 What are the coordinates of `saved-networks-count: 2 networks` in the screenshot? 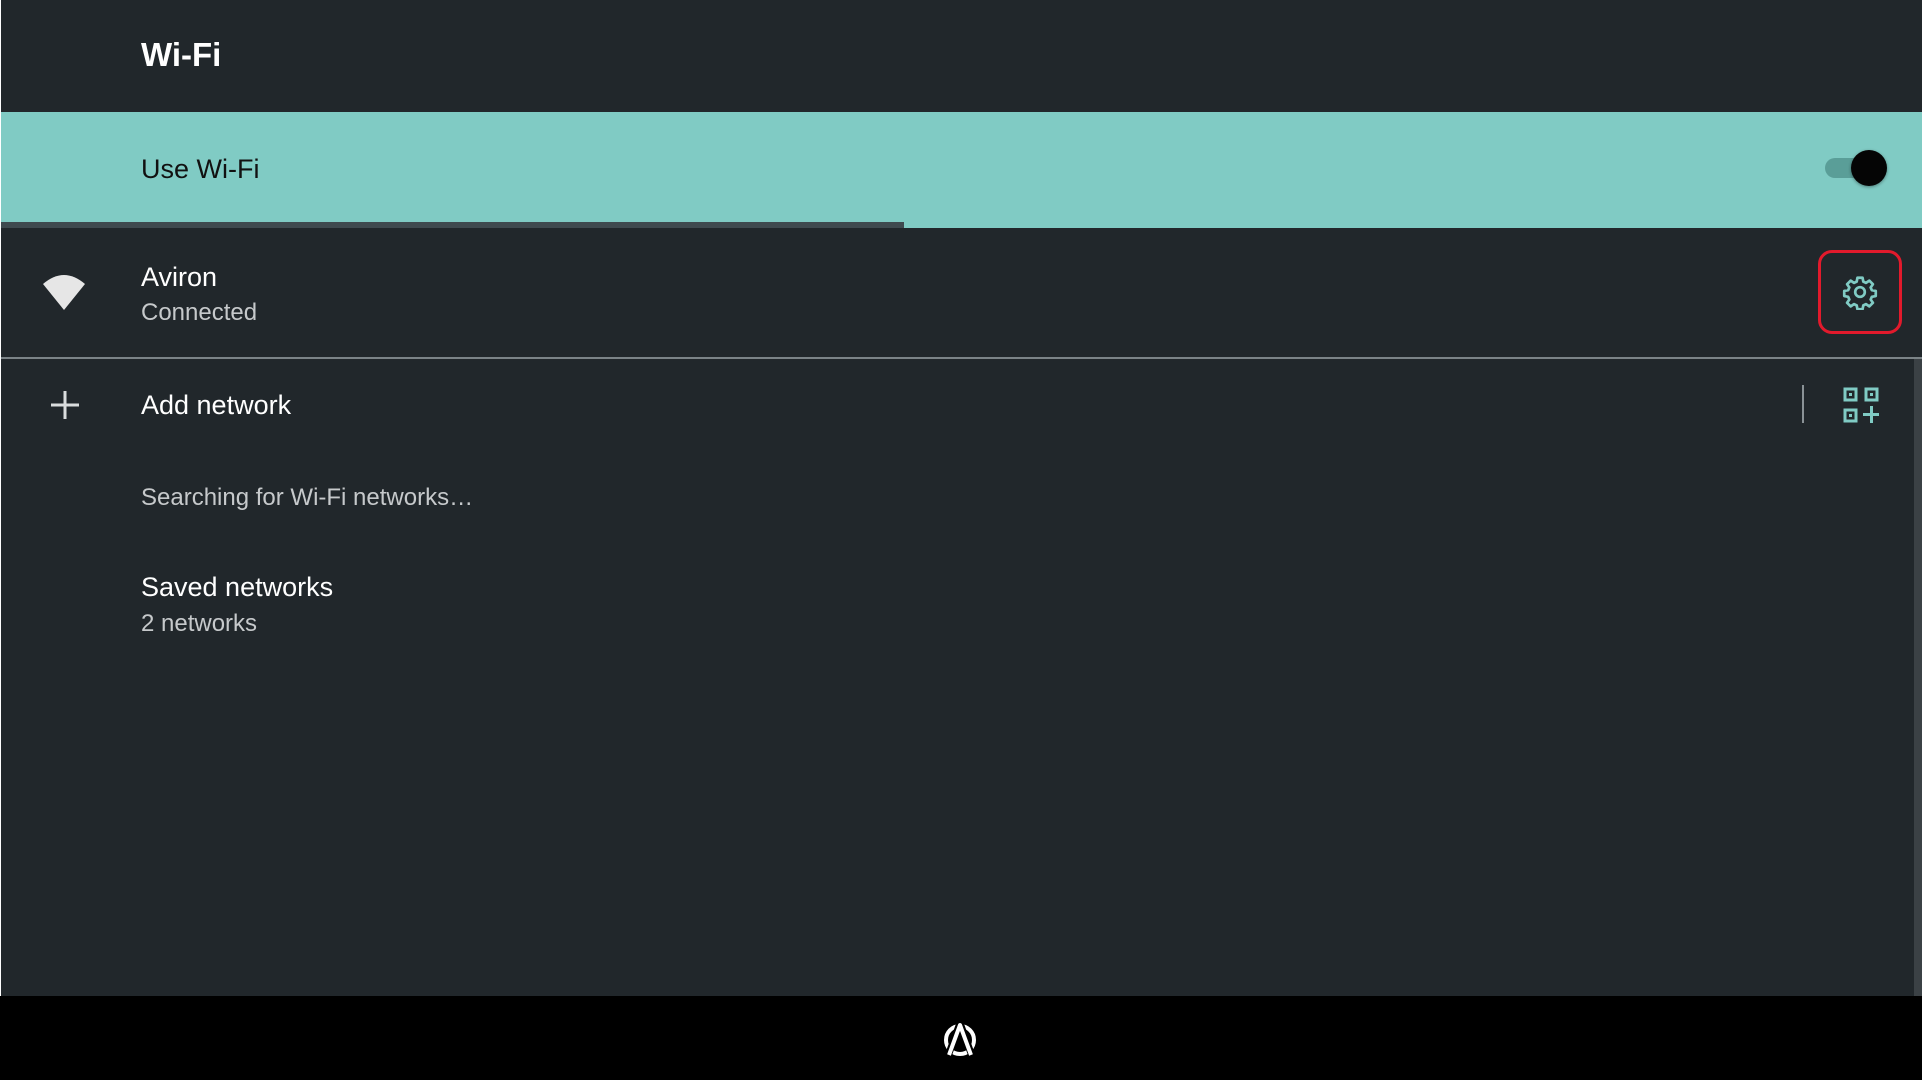 It's located at (199, 623).